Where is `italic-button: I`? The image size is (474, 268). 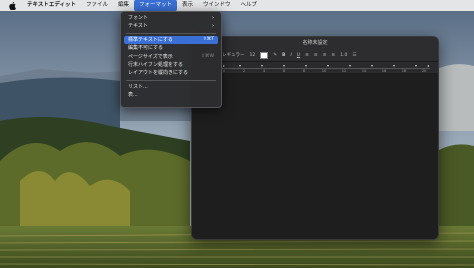 italic-button: I is located at coordinates (290, 55).